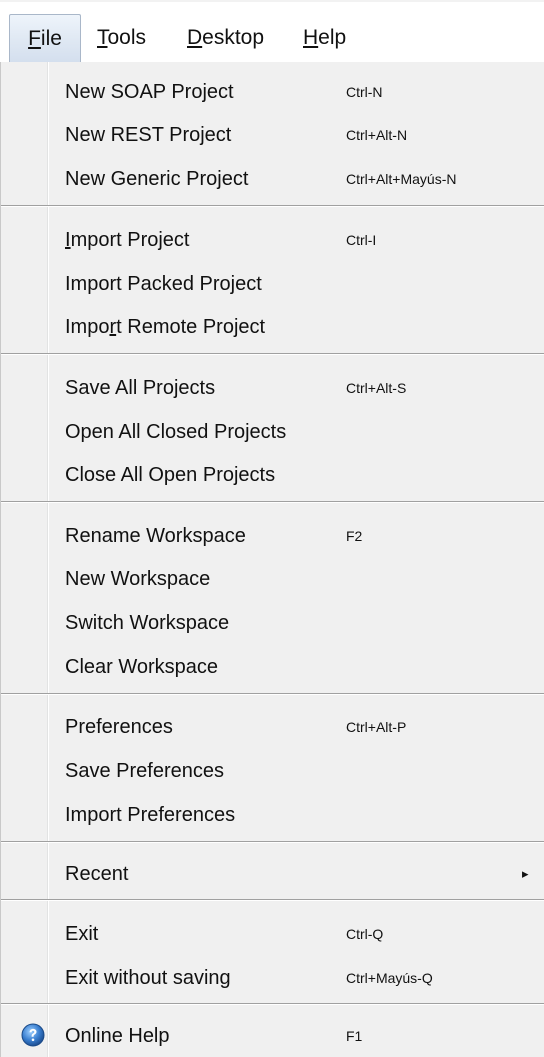  I want to click on menu-item-label: Exit without saving, so click(148, 978).